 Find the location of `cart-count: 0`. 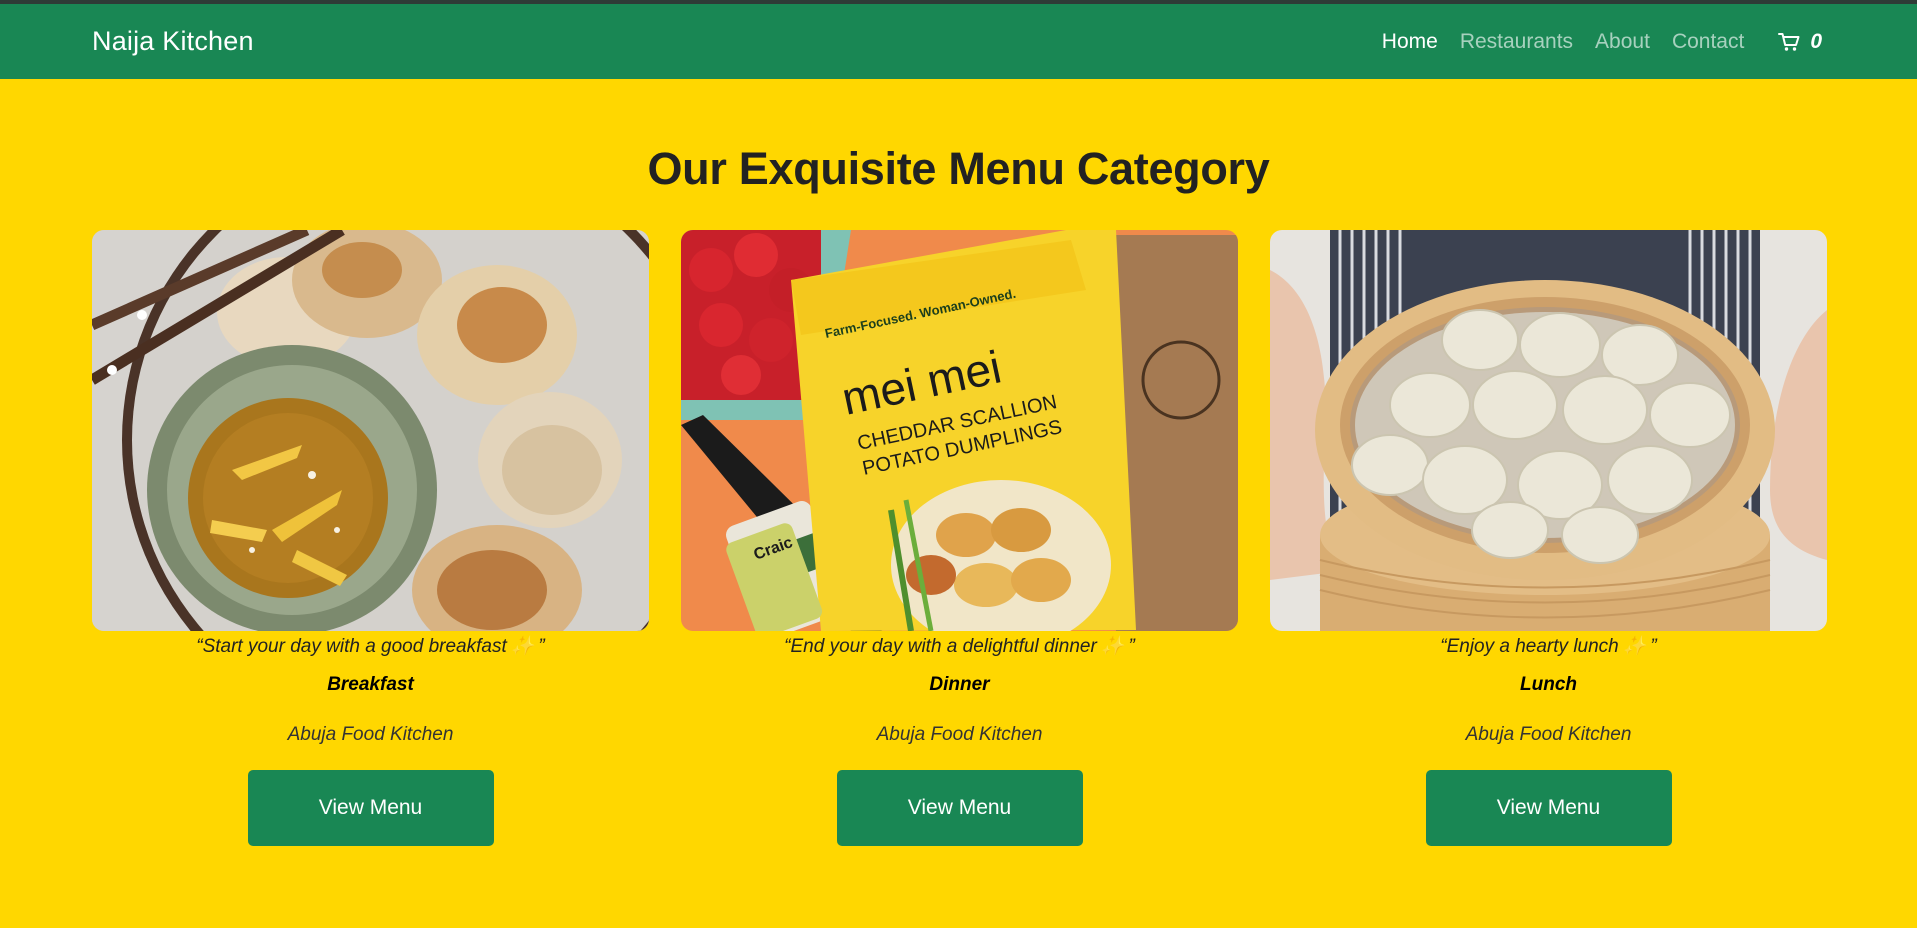

cart-count: 0 is located at coordinates (1816, 41).